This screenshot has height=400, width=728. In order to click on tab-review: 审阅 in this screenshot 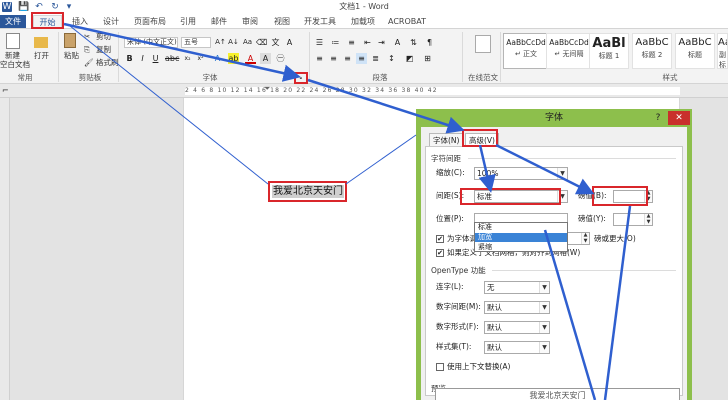, I will do `click(250, 21)`.